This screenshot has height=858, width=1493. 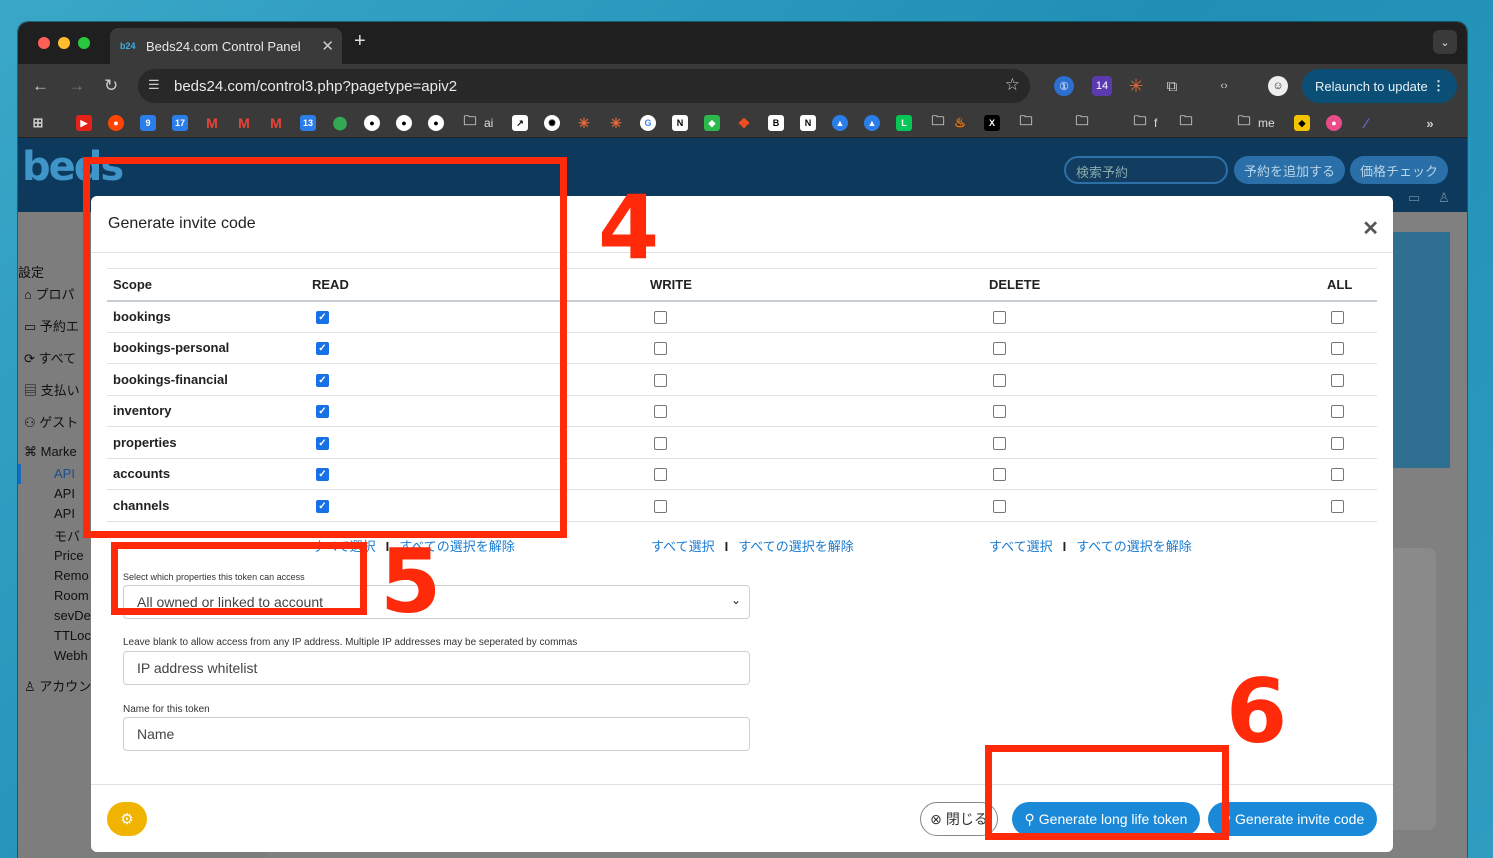 I want to click on sidebar-subitem: Price, so click(x=69, y=555).